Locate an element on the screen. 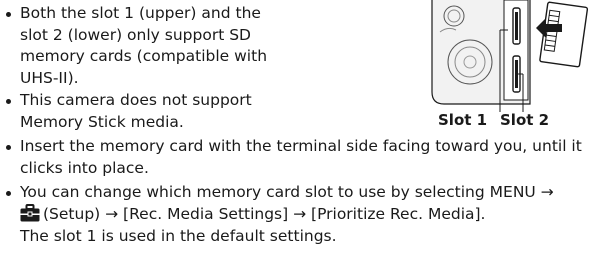 Image resolution: width=596 pixels, height=264 pixels. slot-1-label: Slot 1 is located at coordinates (463, 120).